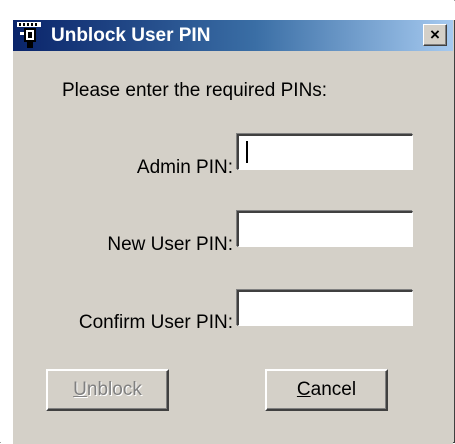 The height and width of the screenshot is (444, 455). I want to click on close-icon: ×, so click(435, 34).